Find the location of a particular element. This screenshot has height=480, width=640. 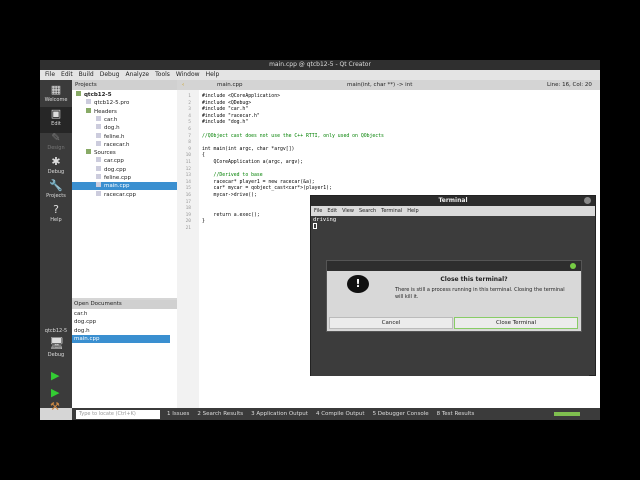

line-number: 5 is located at coordinates (189, 123).